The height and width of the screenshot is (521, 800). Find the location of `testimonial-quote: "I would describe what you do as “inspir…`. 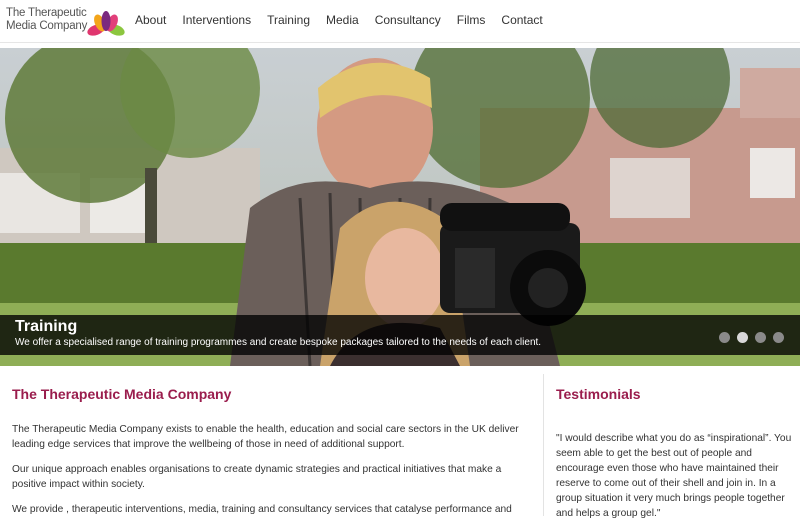

testimonial-quote: "I would describe what you do as “inspir… is located at coordinates (674, 476).